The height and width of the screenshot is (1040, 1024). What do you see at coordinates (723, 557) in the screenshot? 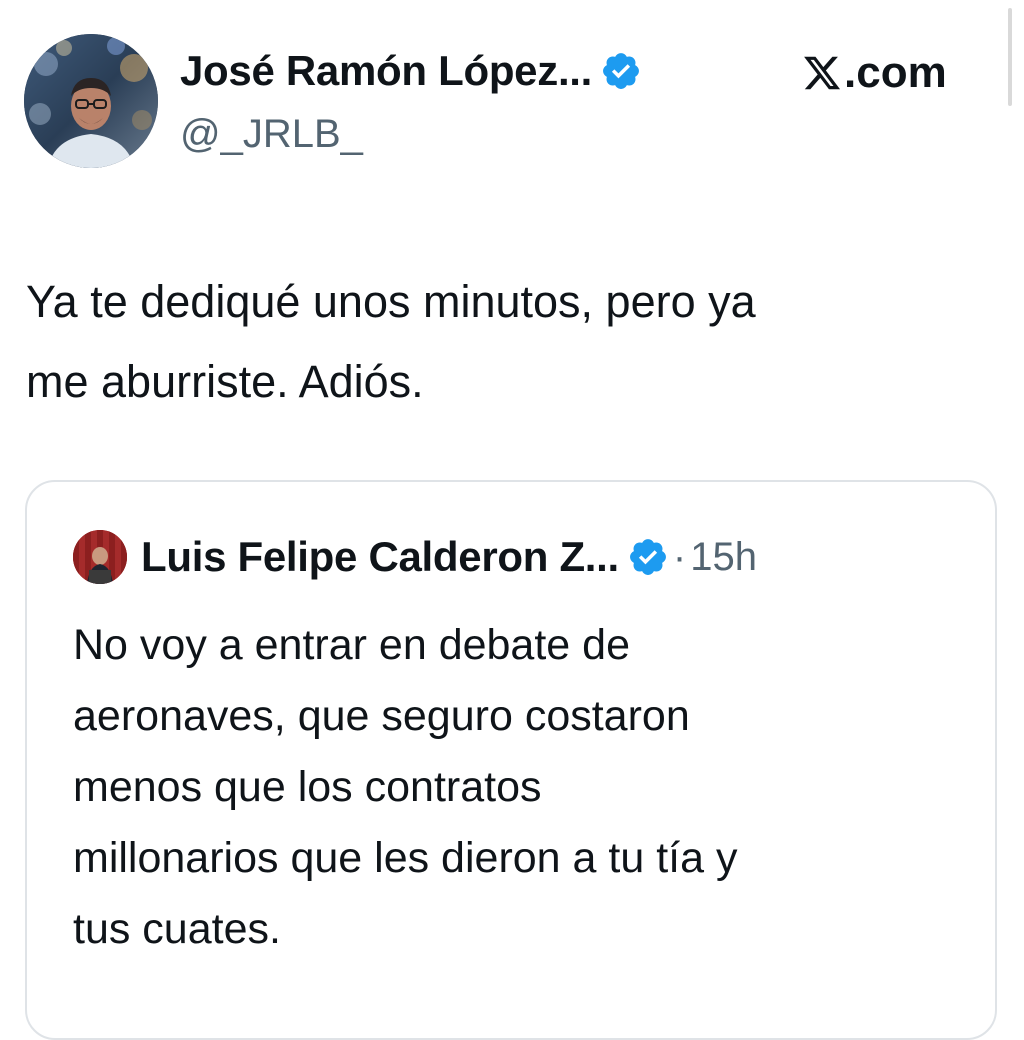
I see `quoted-timestamp: 15h` at bounding box center [723, 557].